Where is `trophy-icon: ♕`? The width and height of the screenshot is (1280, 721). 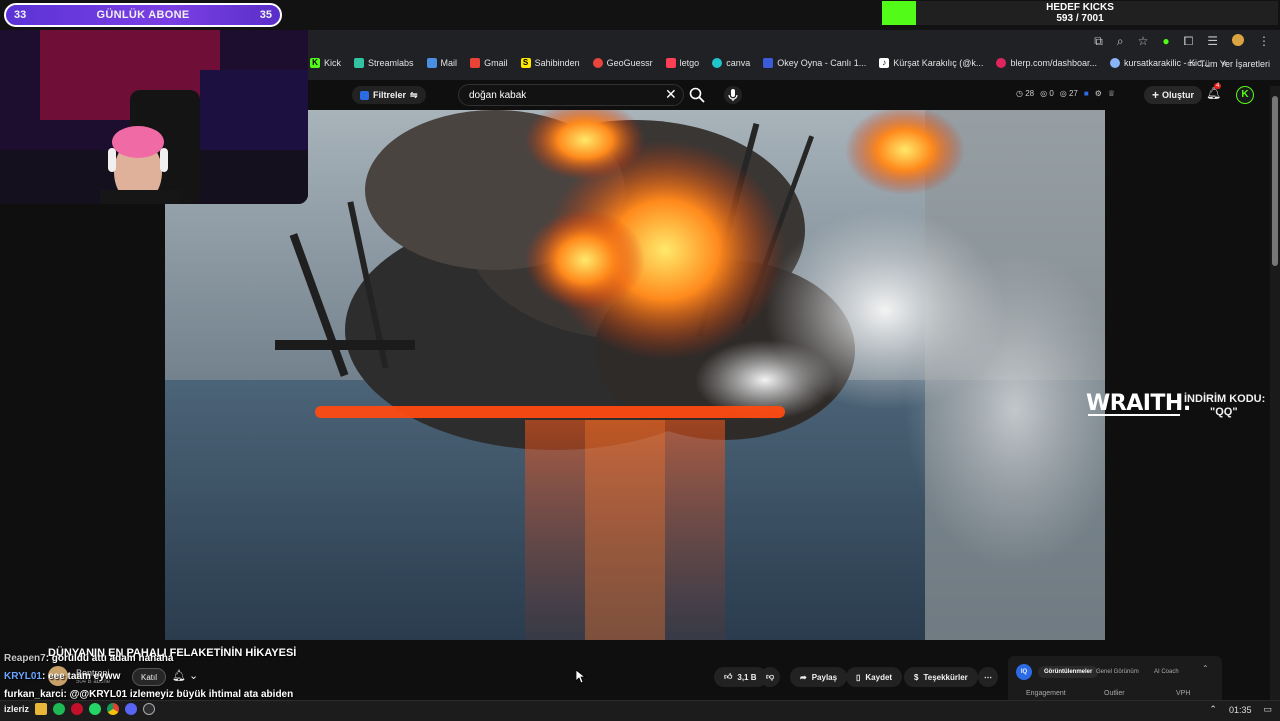 trophy-icon: ♕ is located at coordinates (1111, 93).